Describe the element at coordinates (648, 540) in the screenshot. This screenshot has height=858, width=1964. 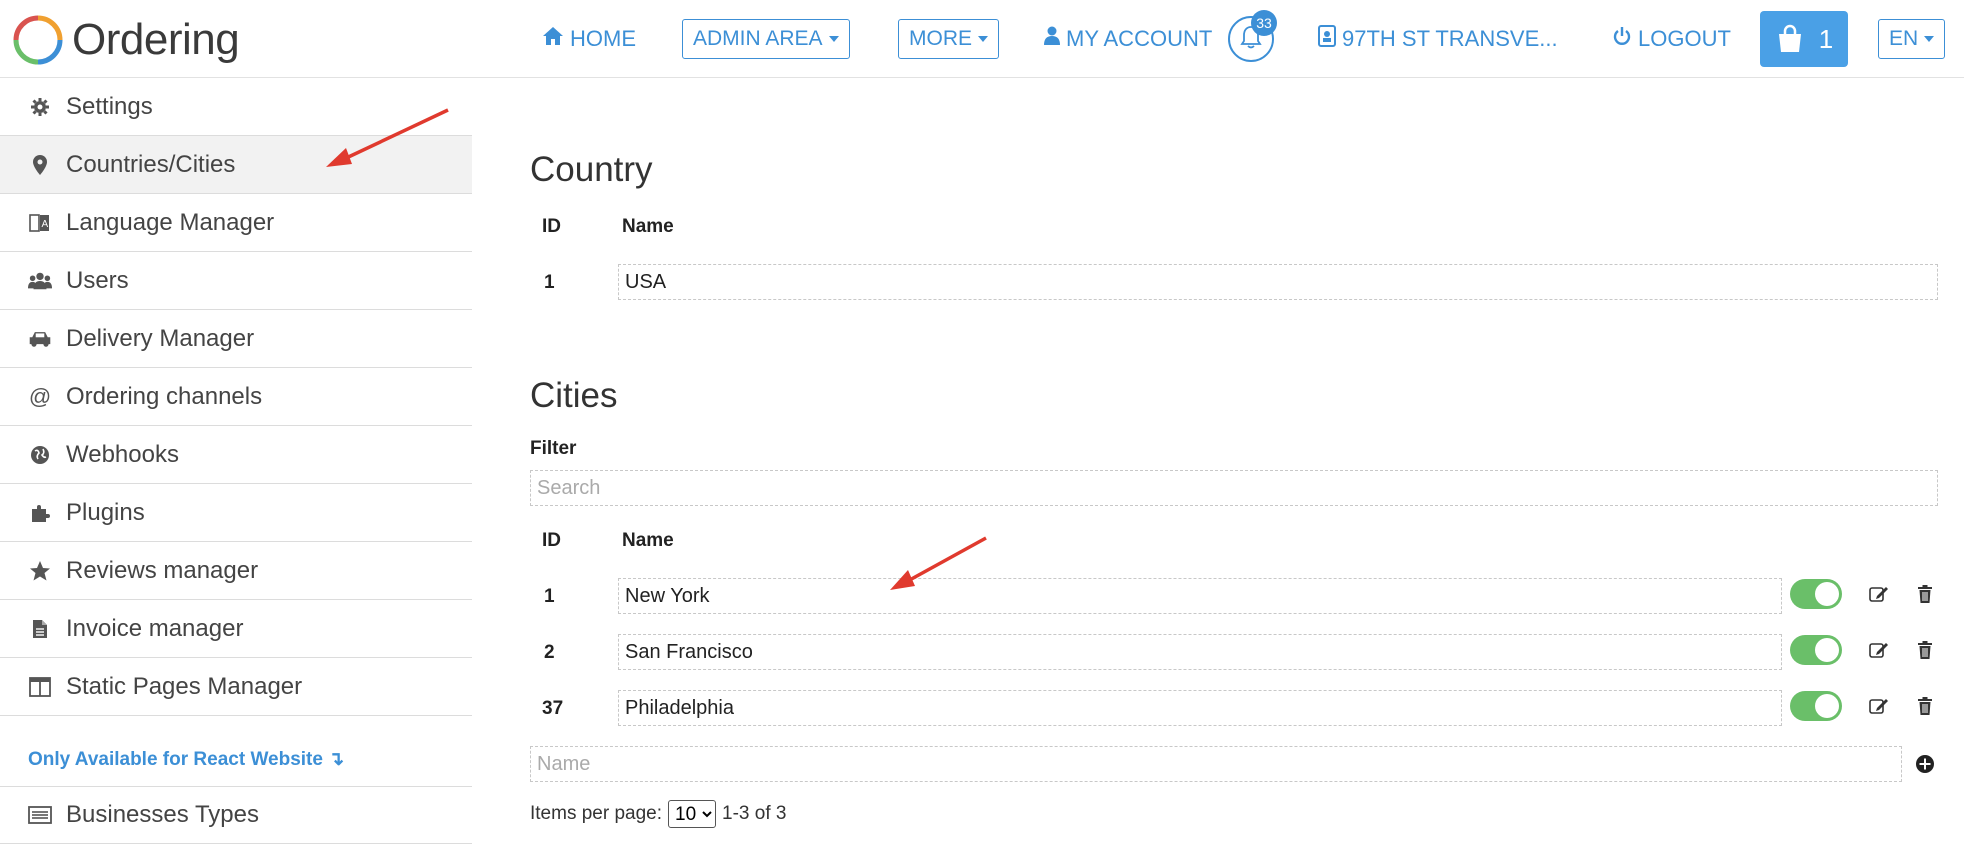
I see `cities-name-header: Name` at that location.